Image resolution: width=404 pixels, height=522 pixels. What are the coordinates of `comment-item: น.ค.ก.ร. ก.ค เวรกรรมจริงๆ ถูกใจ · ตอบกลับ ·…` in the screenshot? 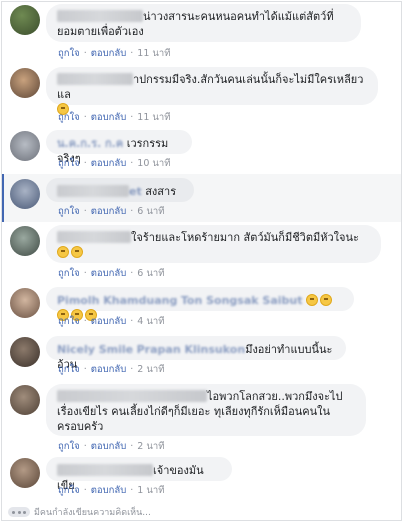 It's located at (201, 150).